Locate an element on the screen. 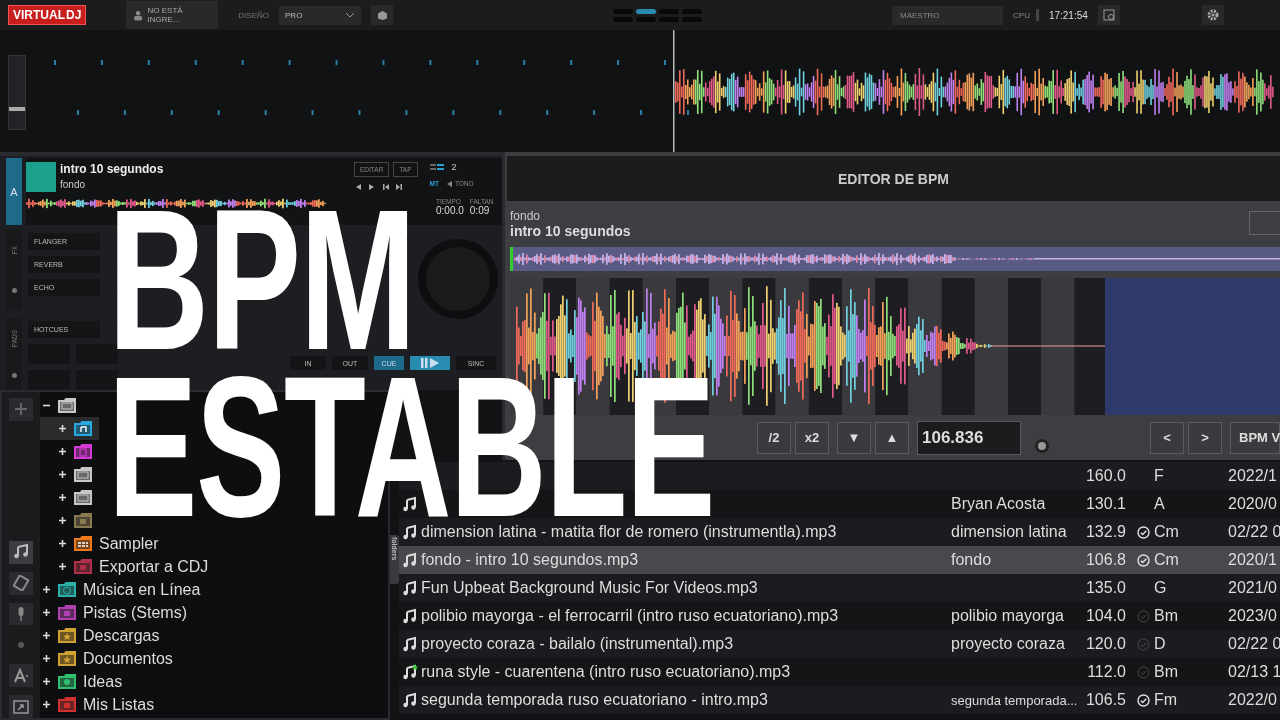 This screenshot has width=1280, height=720. bpm-tool-button: x2 is located at coordinates (812, 437).